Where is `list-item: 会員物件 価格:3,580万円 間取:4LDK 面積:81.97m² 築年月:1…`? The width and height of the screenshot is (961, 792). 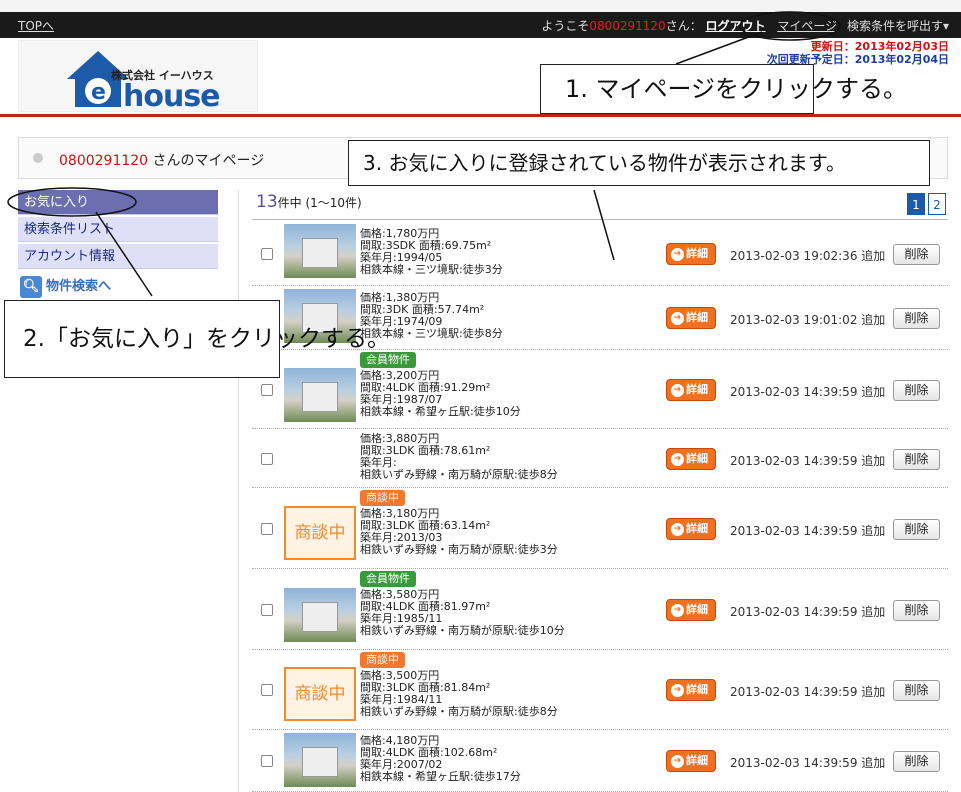 list-item: 会員物件 価格:3,580万円 間取:4LDK 面積:81.97m² 築年月:1… is located at coordinates (600, 609).